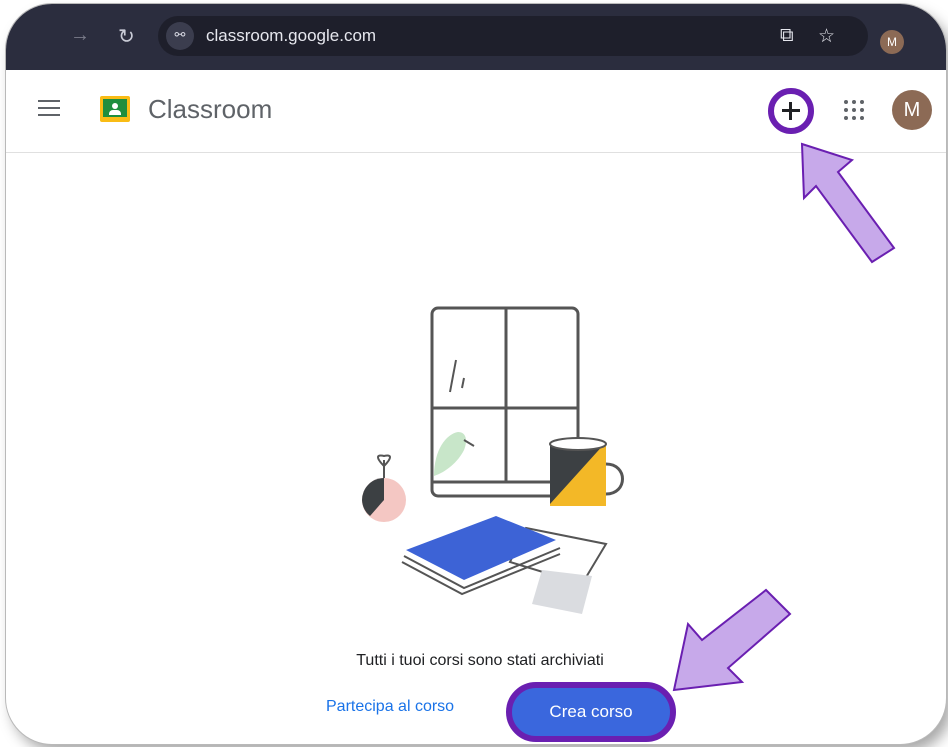  Describe the element at coordinates (732, 640) in the screenshot. I see `annotation-arrow-down-icon` at that location.